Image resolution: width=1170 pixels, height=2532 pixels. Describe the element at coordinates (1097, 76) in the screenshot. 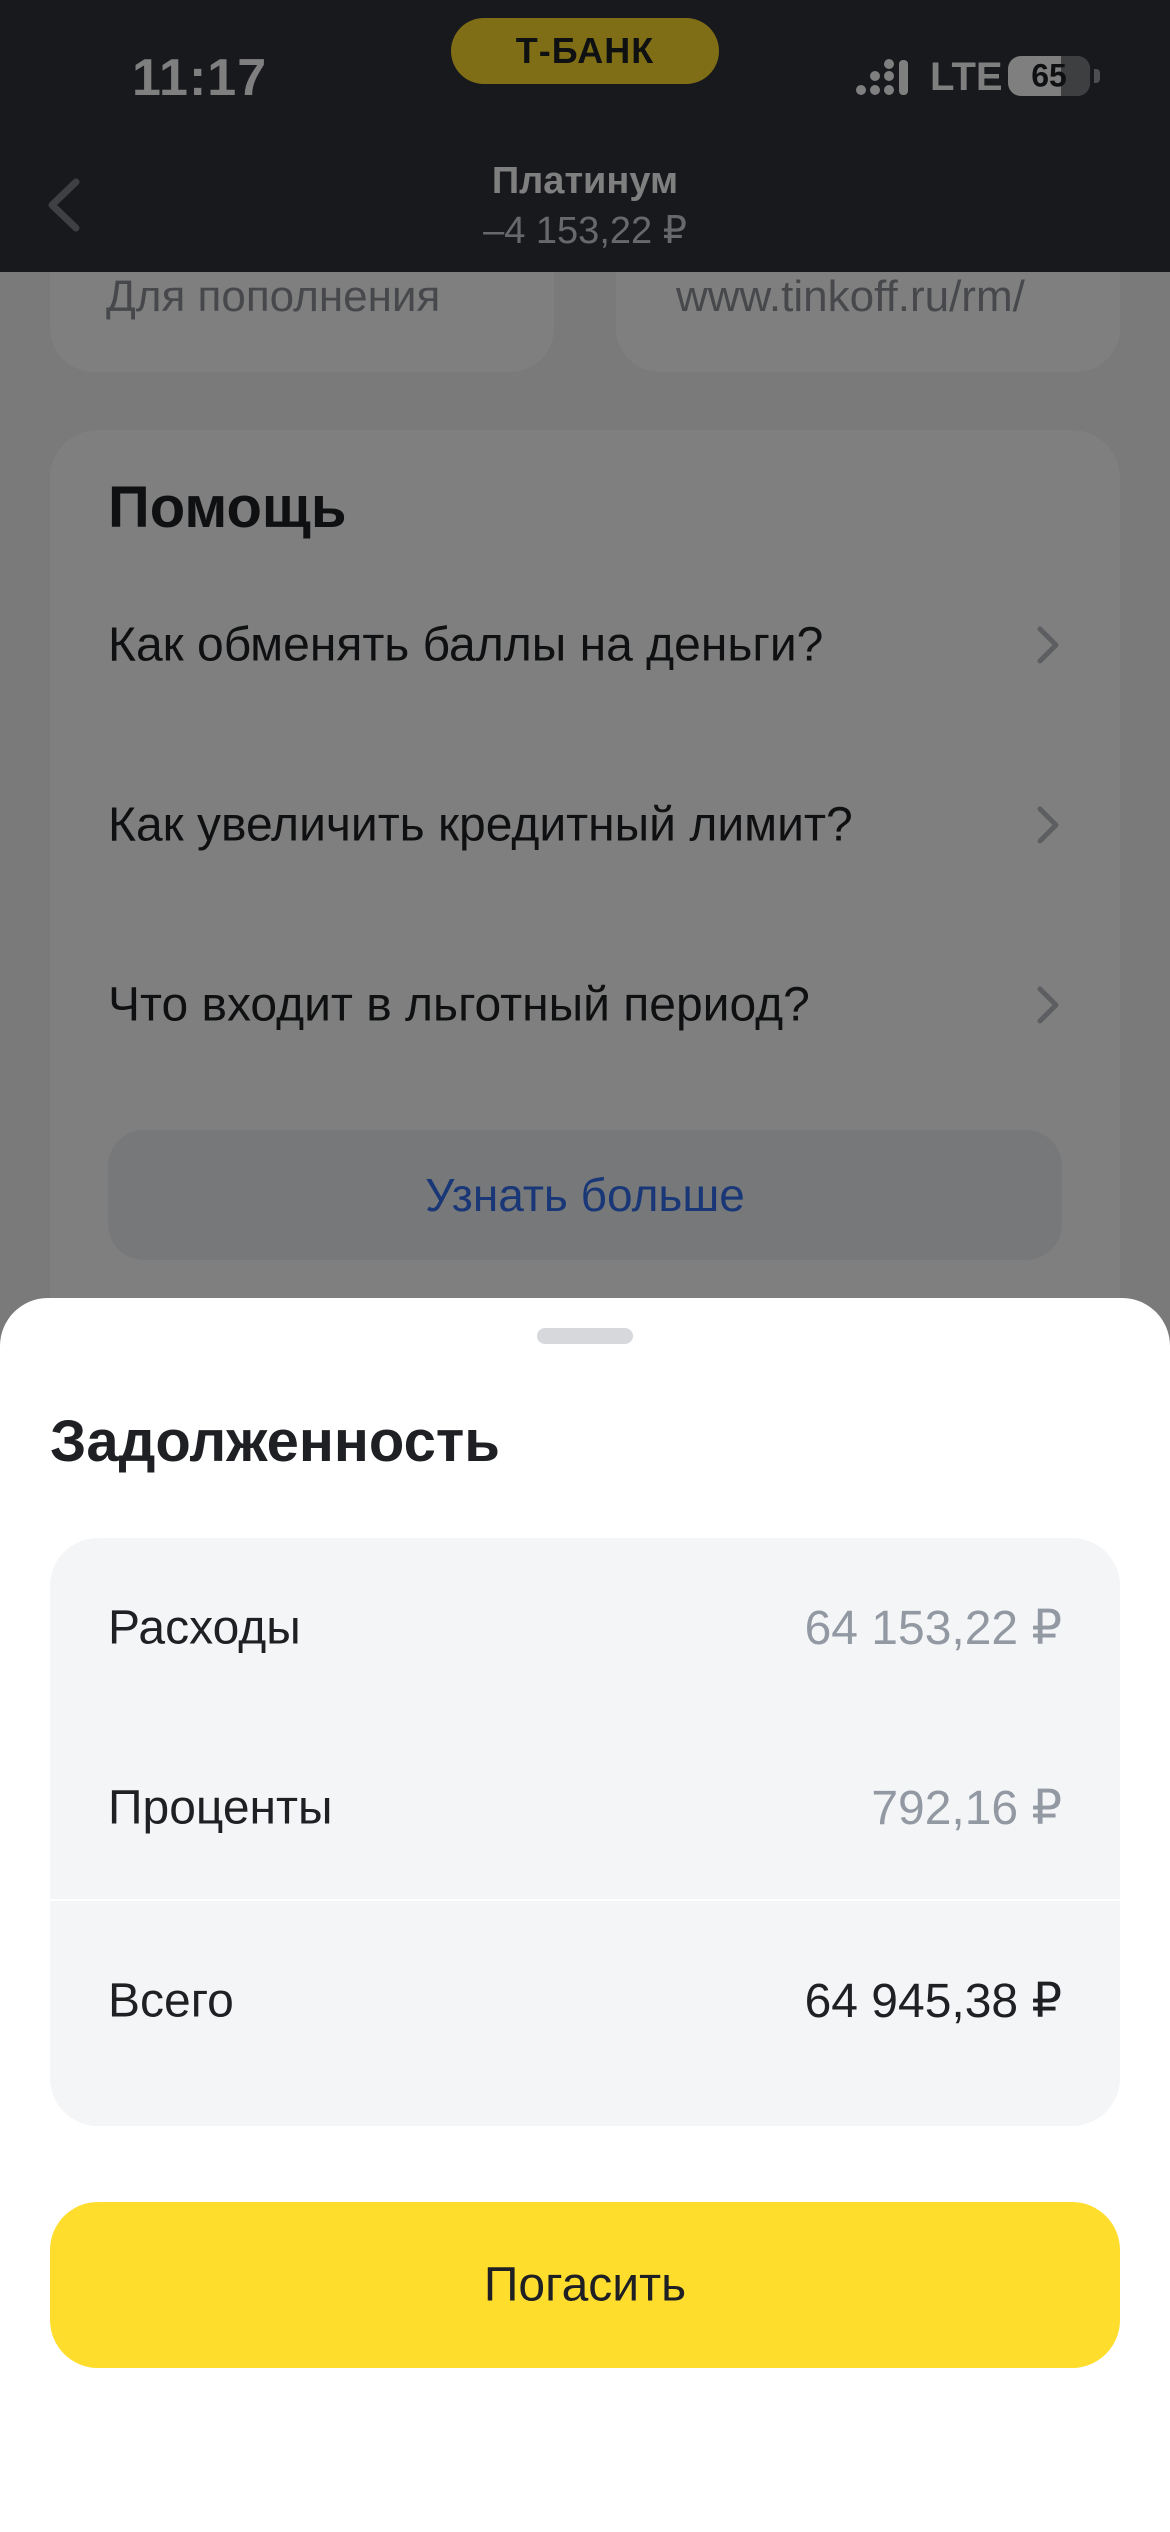

I see `battery-tip` at that location.